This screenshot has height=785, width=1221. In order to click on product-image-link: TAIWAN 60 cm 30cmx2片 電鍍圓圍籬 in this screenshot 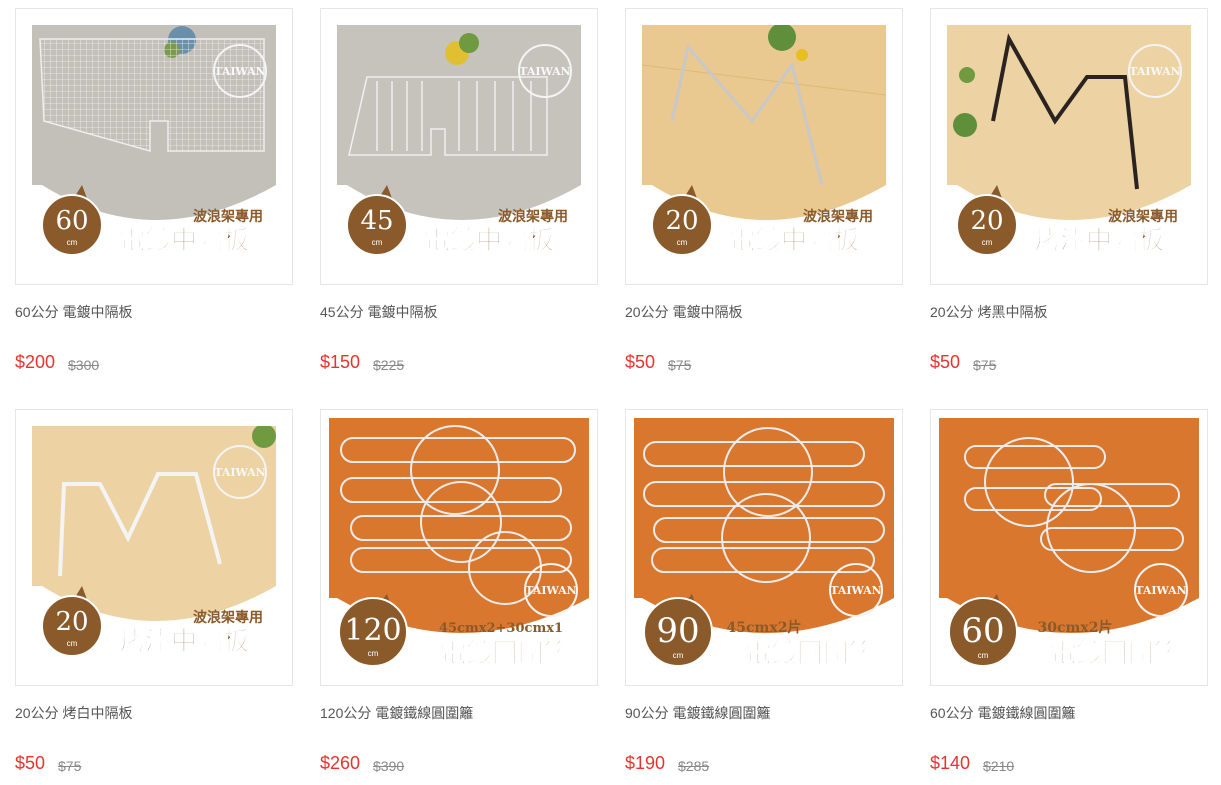, I will do `click(1069, 547)`.